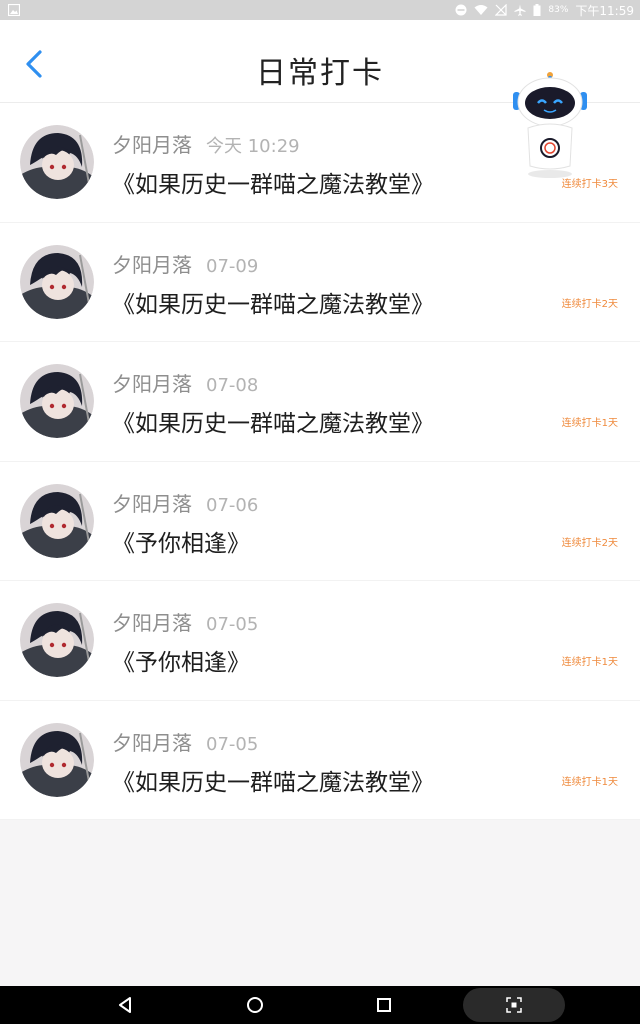 The width and height of the screenshot is (640, 1024). Describe the element at coordinates (461, 10) in the screenshot. I see `do-not-disturb-icon` at that location.